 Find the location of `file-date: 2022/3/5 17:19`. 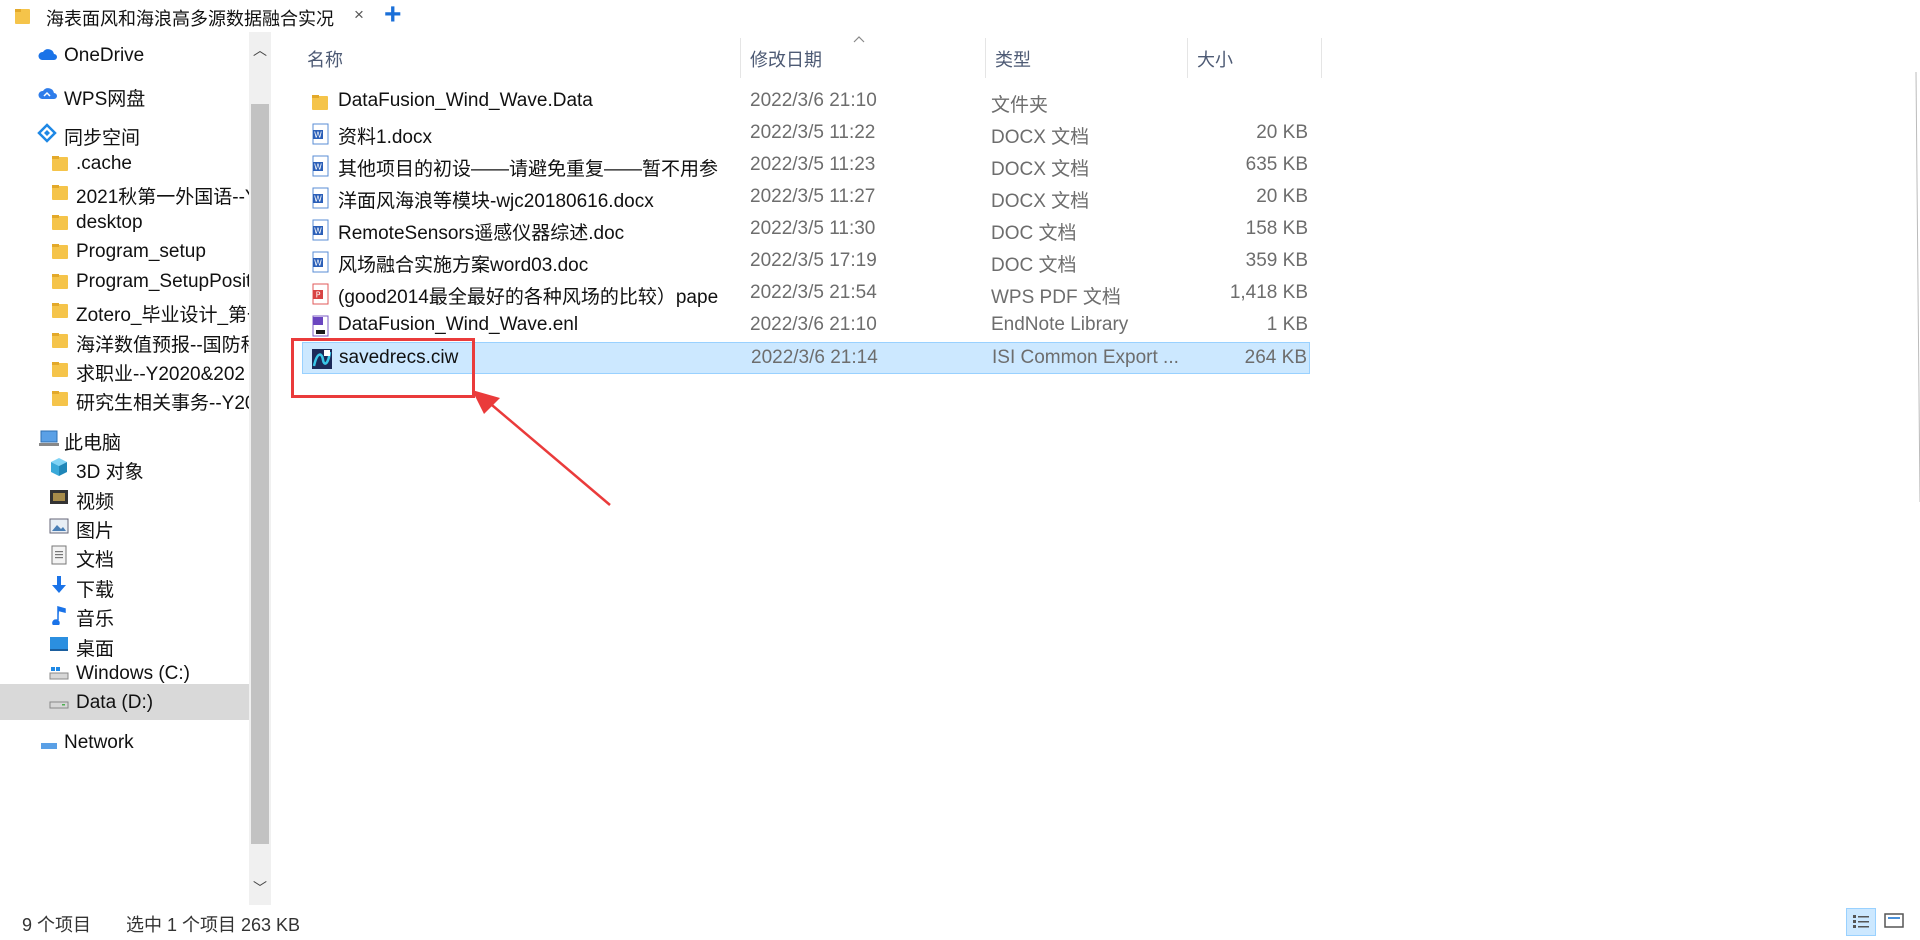

file-date: 2022/3/5 17:19 is located at coordinates (813, 260).